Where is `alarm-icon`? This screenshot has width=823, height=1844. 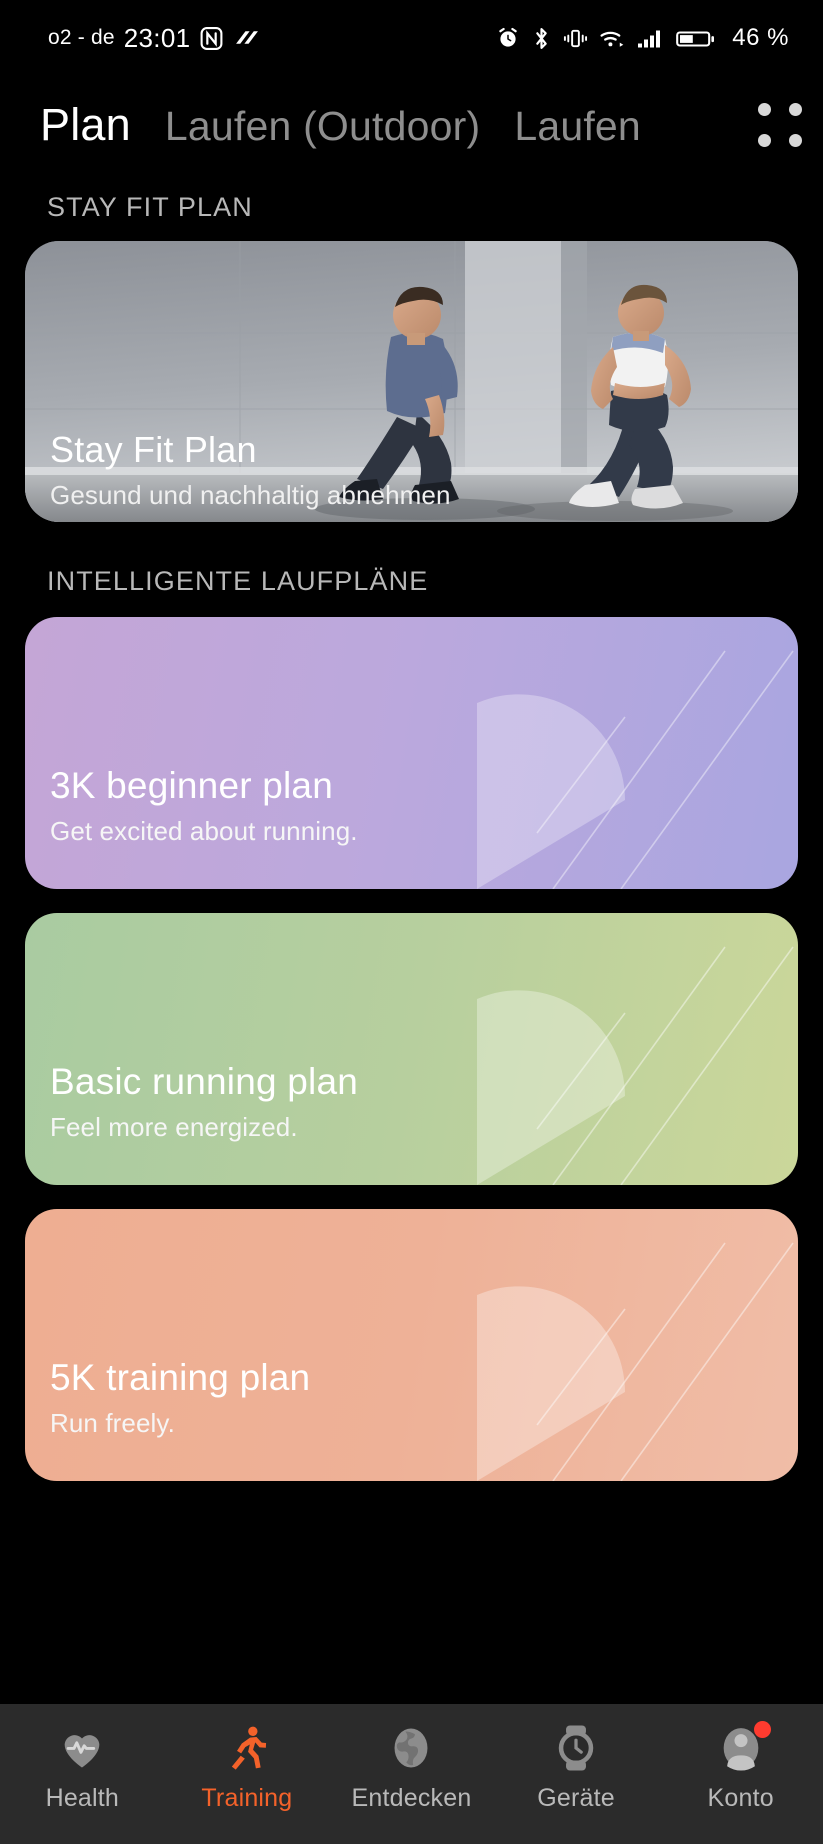 alarm-icon is located at coordinates (508, 38).